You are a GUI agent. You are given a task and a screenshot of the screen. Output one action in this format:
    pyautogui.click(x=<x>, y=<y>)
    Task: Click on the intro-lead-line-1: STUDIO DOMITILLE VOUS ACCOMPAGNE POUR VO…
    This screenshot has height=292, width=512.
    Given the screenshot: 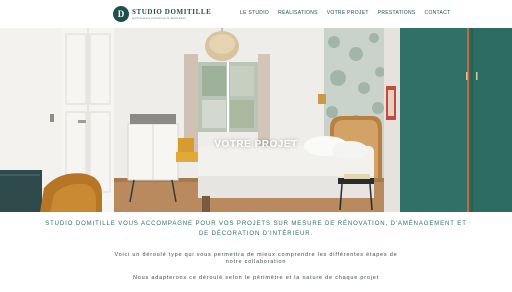 What is the action you would take?
    pyautogui.click(x=256, y=224)
    